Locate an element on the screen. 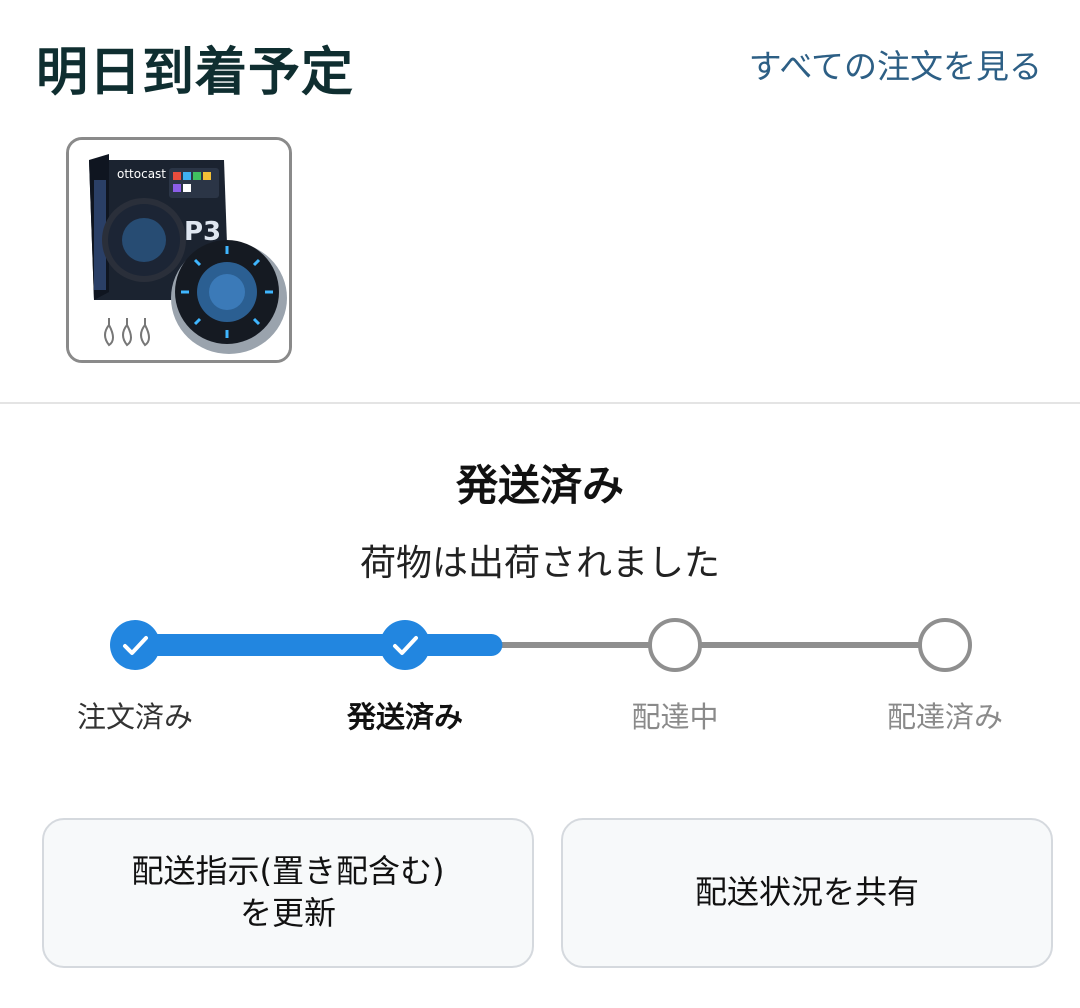 The width and height of the screenshot is (1080, 1008). share-delivery-status-button: 配送状況を共有 is located at coordinates (807, 893).